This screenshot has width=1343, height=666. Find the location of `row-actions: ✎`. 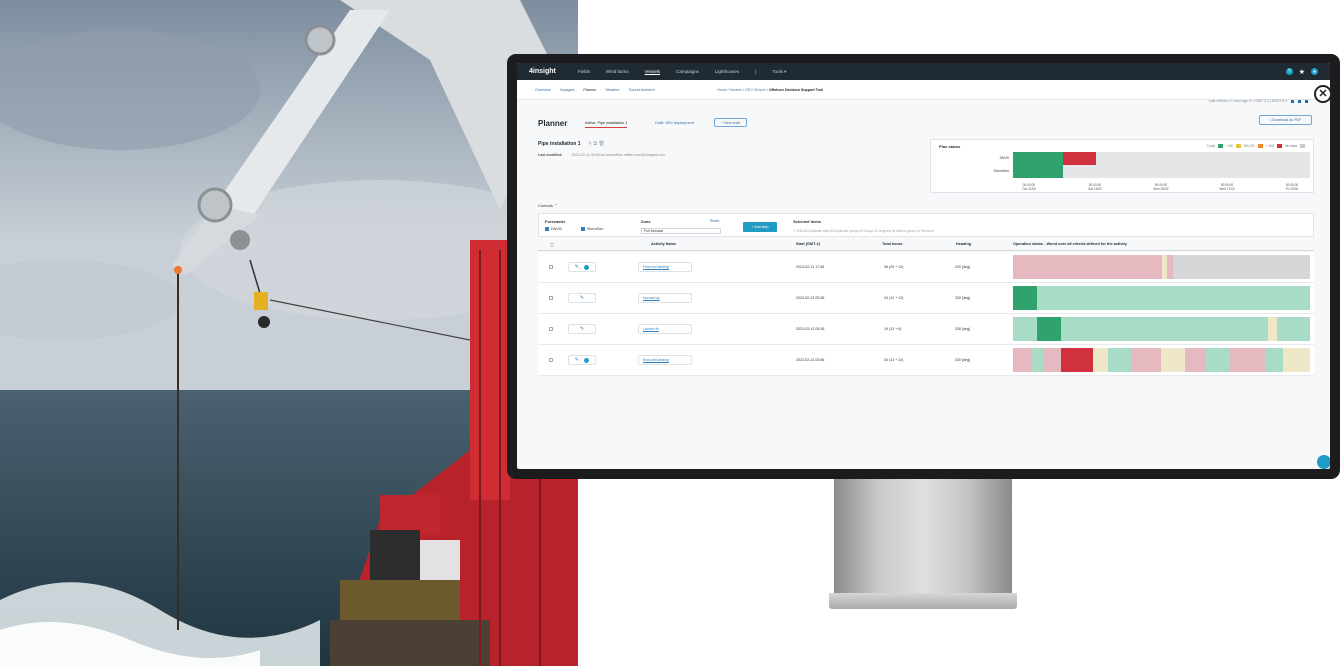

row-actions: ✎ is located at coordinates (582, 267).